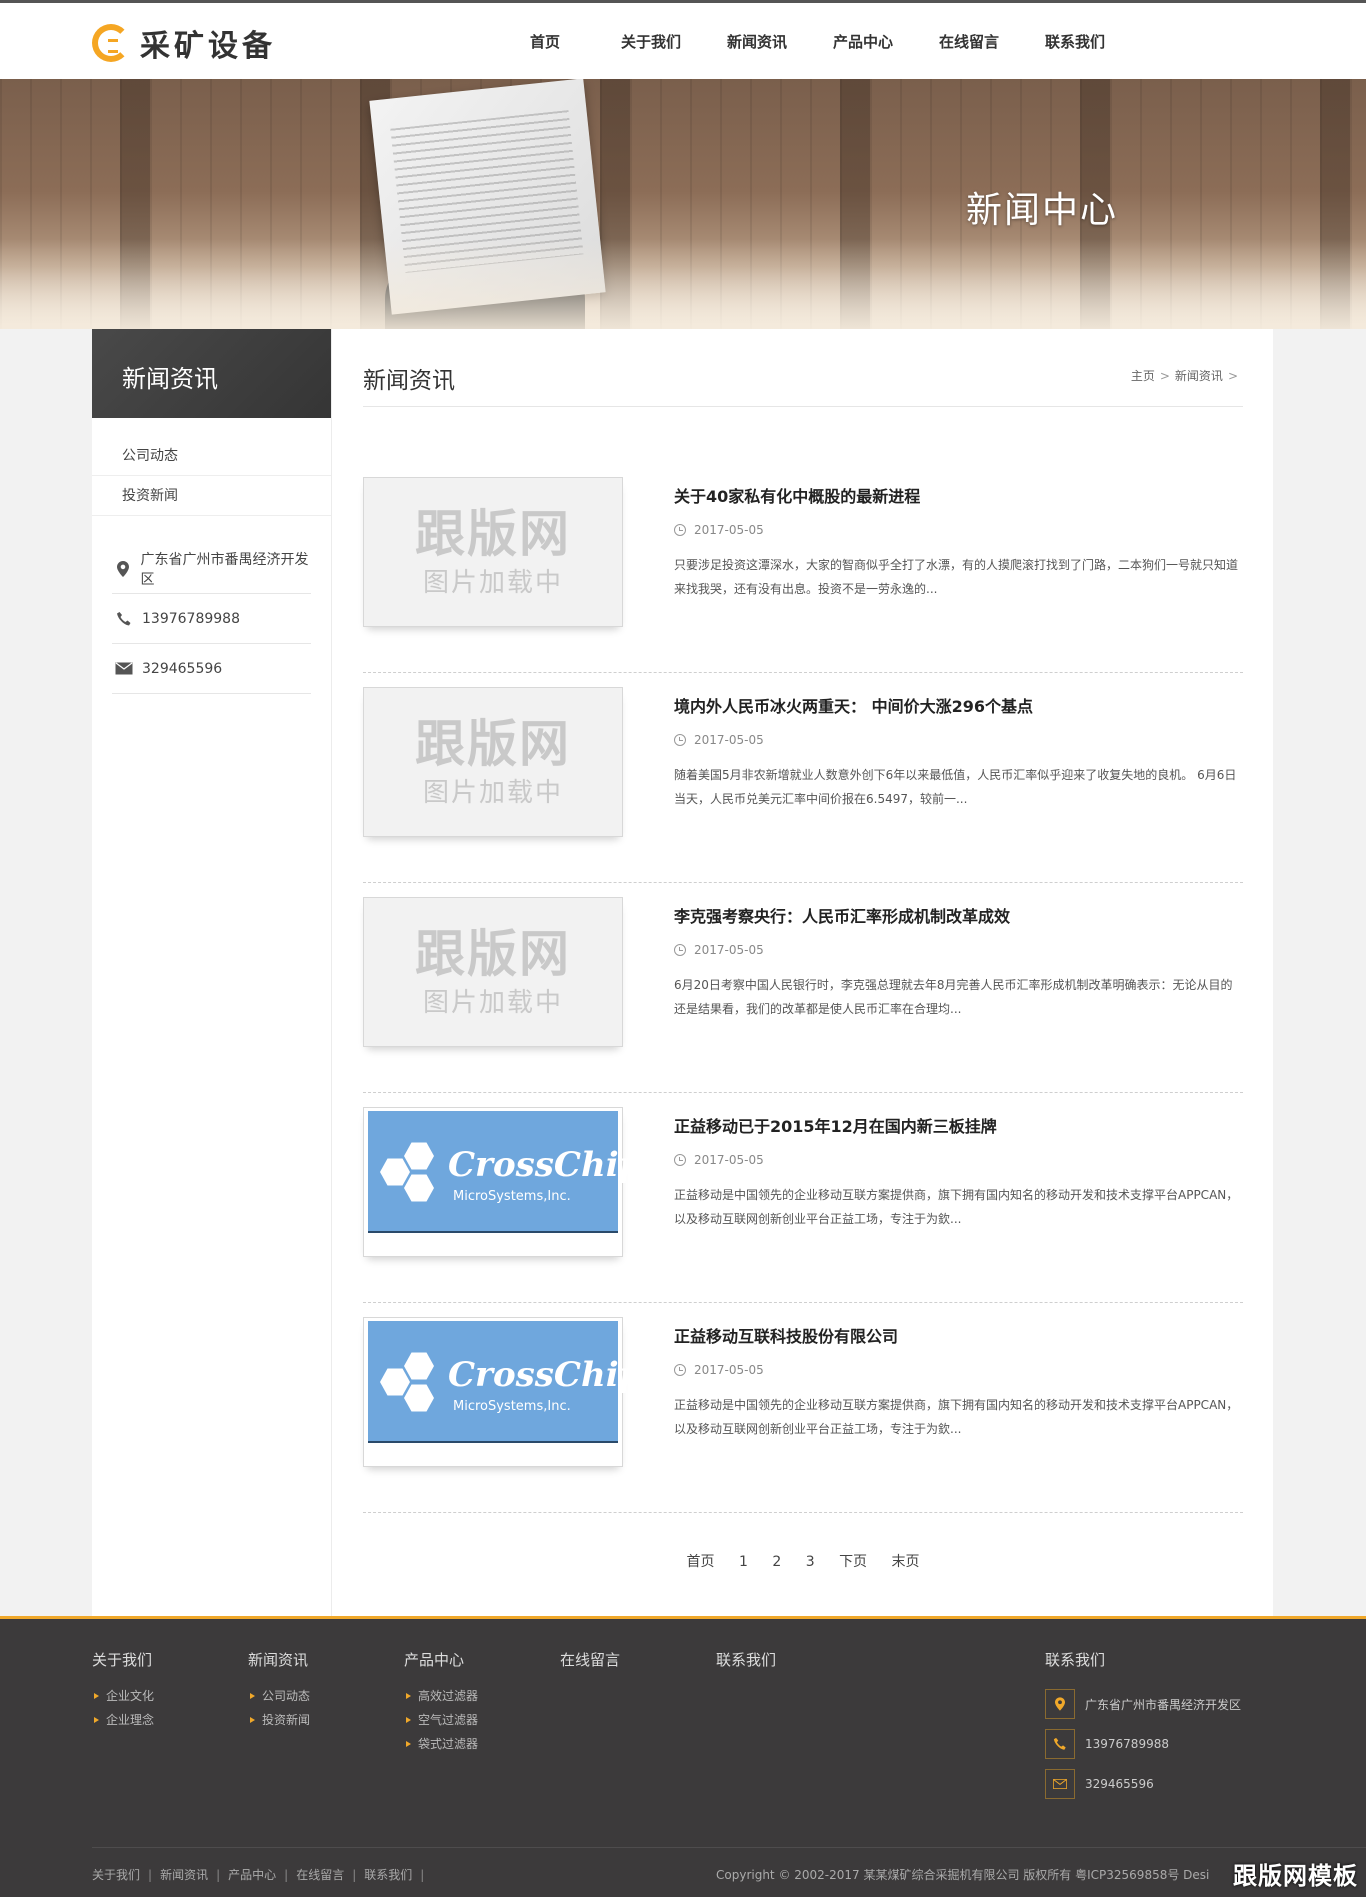 The height and width of the screenshot is (1897, 1366). Describe the element at coordinates (969, 41) in the screenshot. I see `nav-message: 在线留言` at that location.